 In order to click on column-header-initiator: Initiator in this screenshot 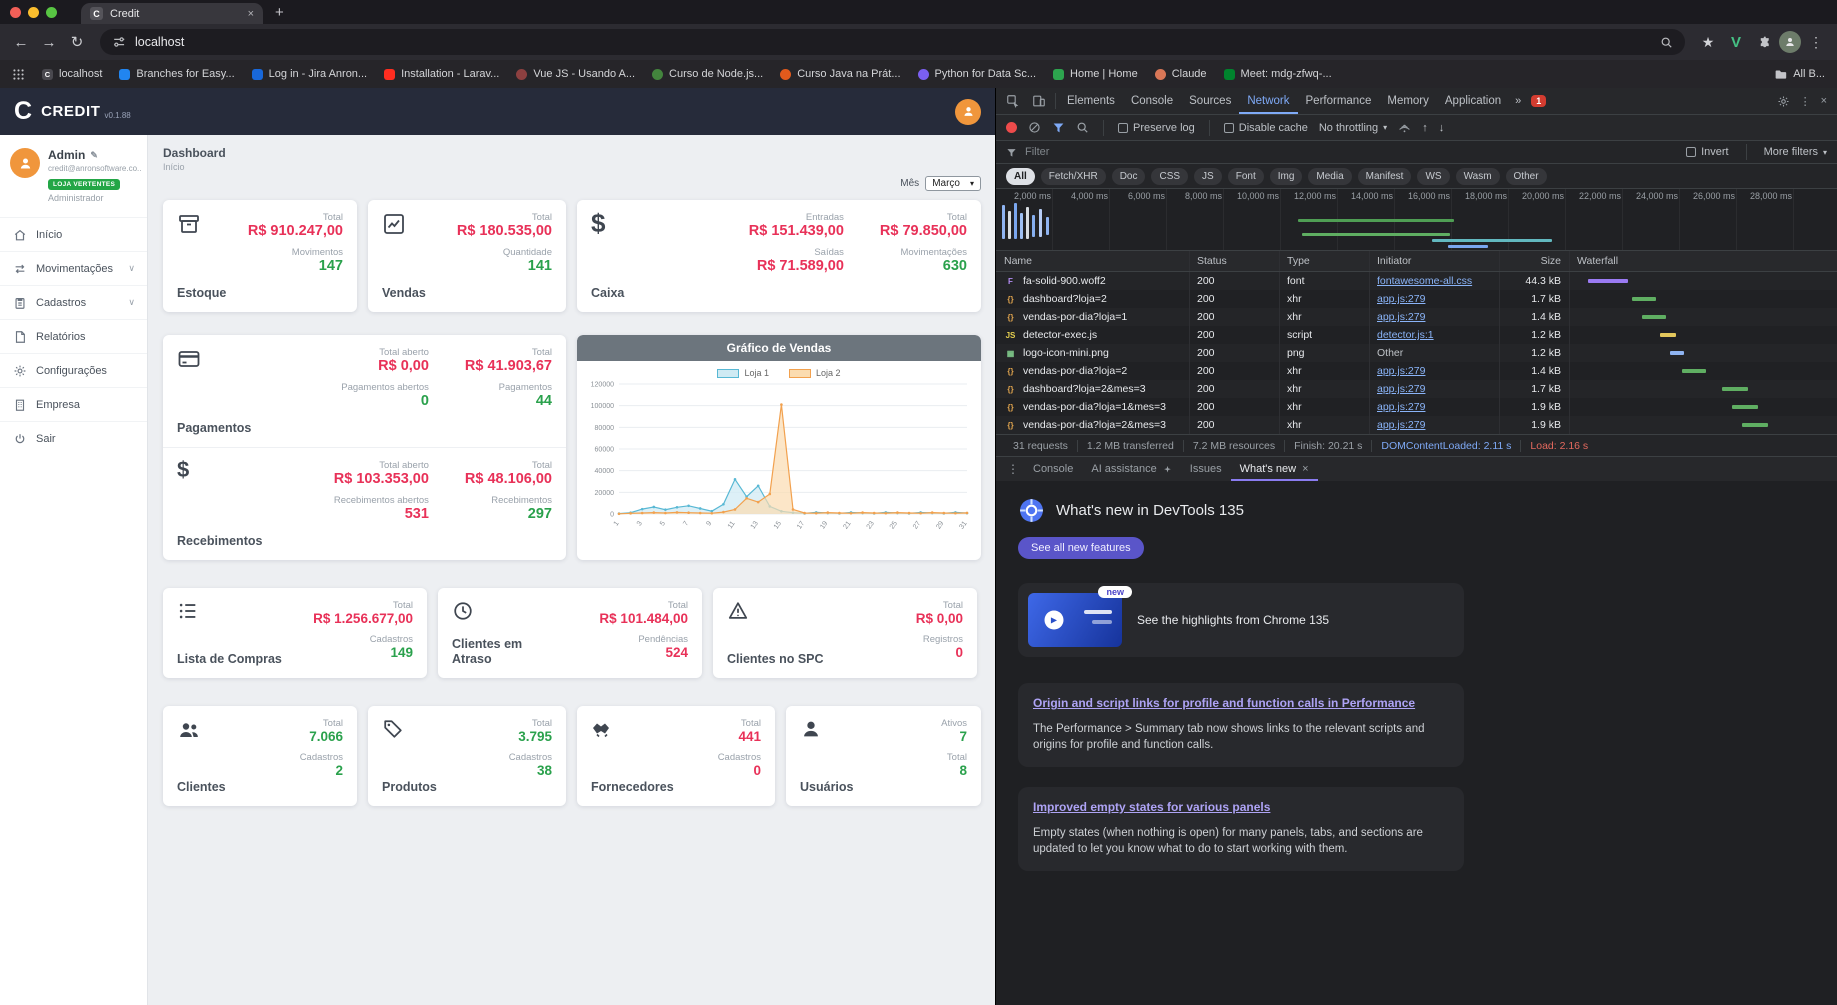, I will do `click(1434, 261)`.